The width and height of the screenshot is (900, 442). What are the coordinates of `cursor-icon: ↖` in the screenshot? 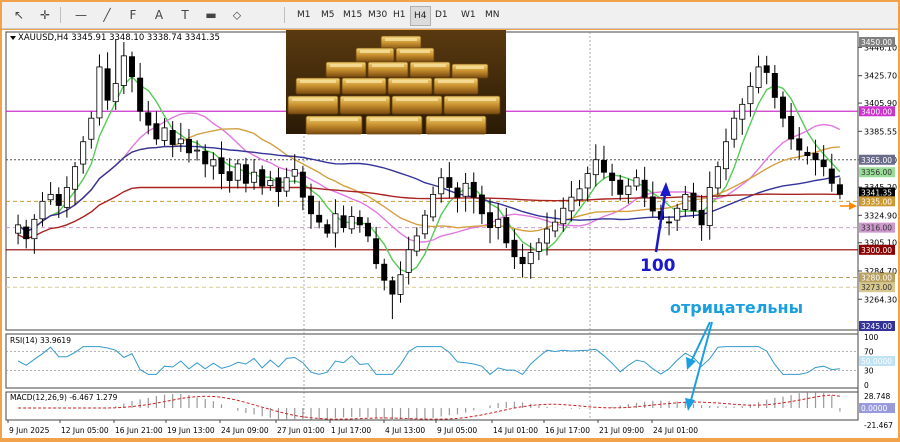 It's located at (19, 15).